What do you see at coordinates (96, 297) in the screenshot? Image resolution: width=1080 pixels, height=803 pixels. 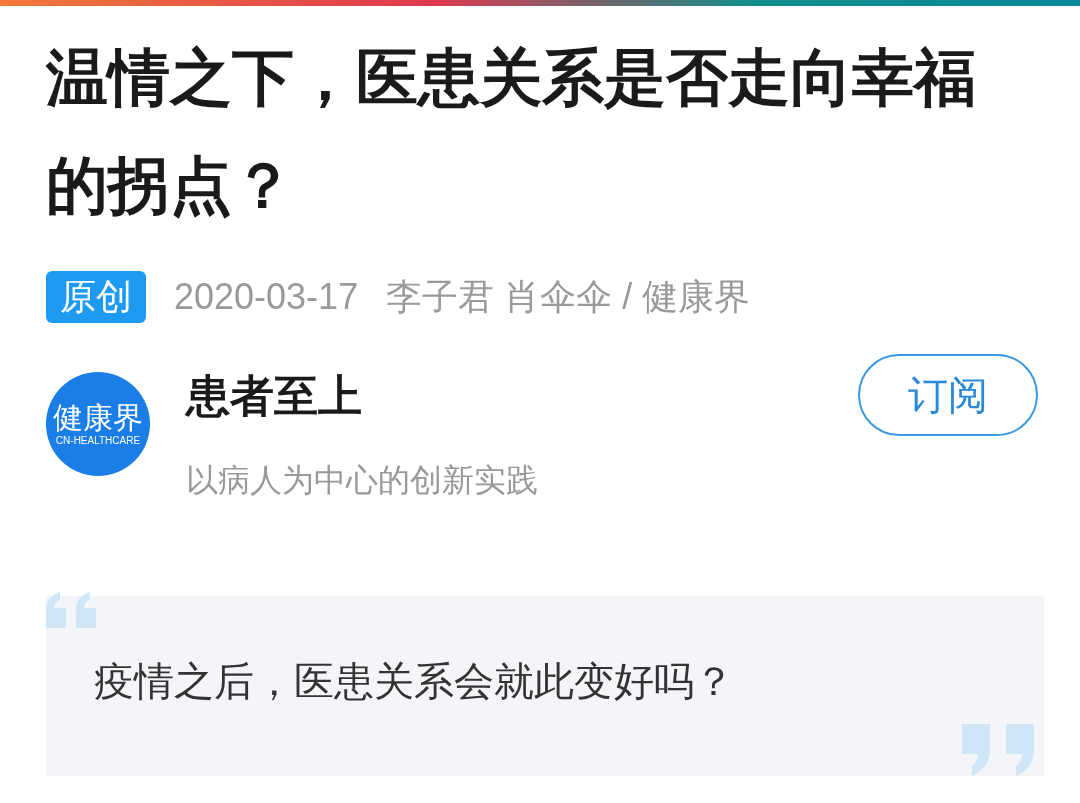 I see `original-tag: 原创` at bounding box center [96, 297].